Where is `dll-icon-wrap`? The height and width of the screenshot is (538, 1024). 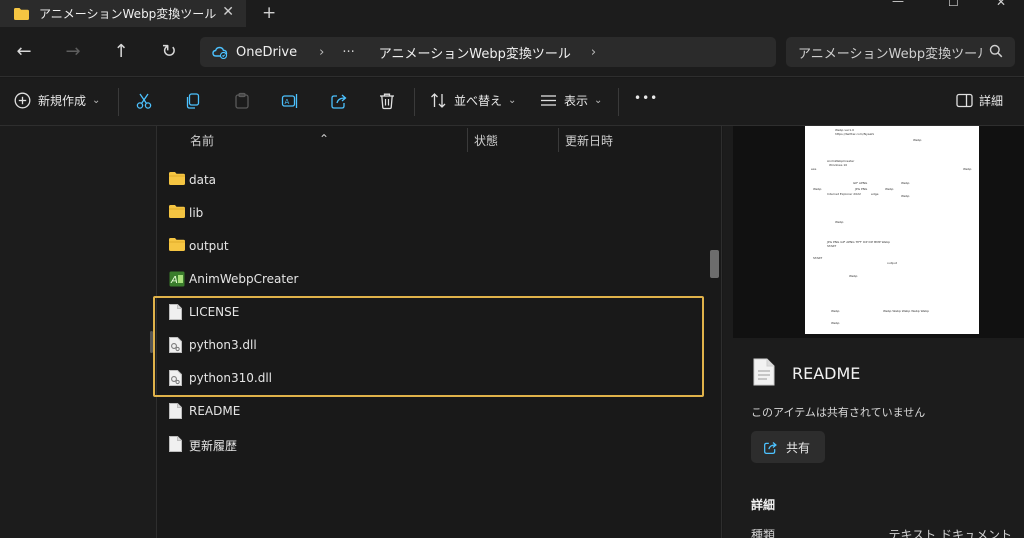 dll-icon-wrap is located at coordinates (175, 346).